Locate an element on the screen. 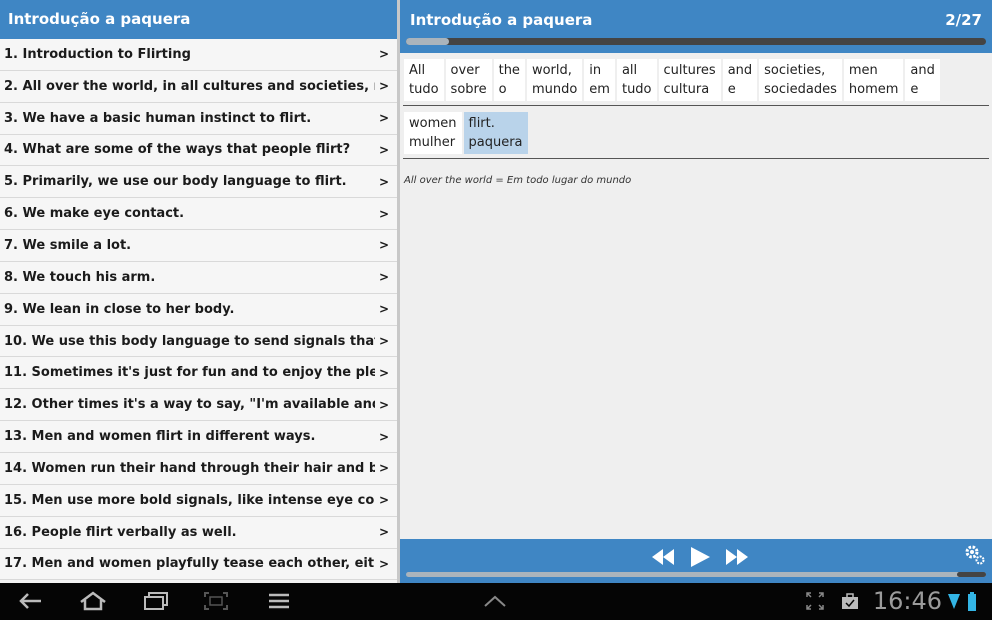 This screenshot has width=992, height=620. settings-icon is located at coordinates (975, 557).